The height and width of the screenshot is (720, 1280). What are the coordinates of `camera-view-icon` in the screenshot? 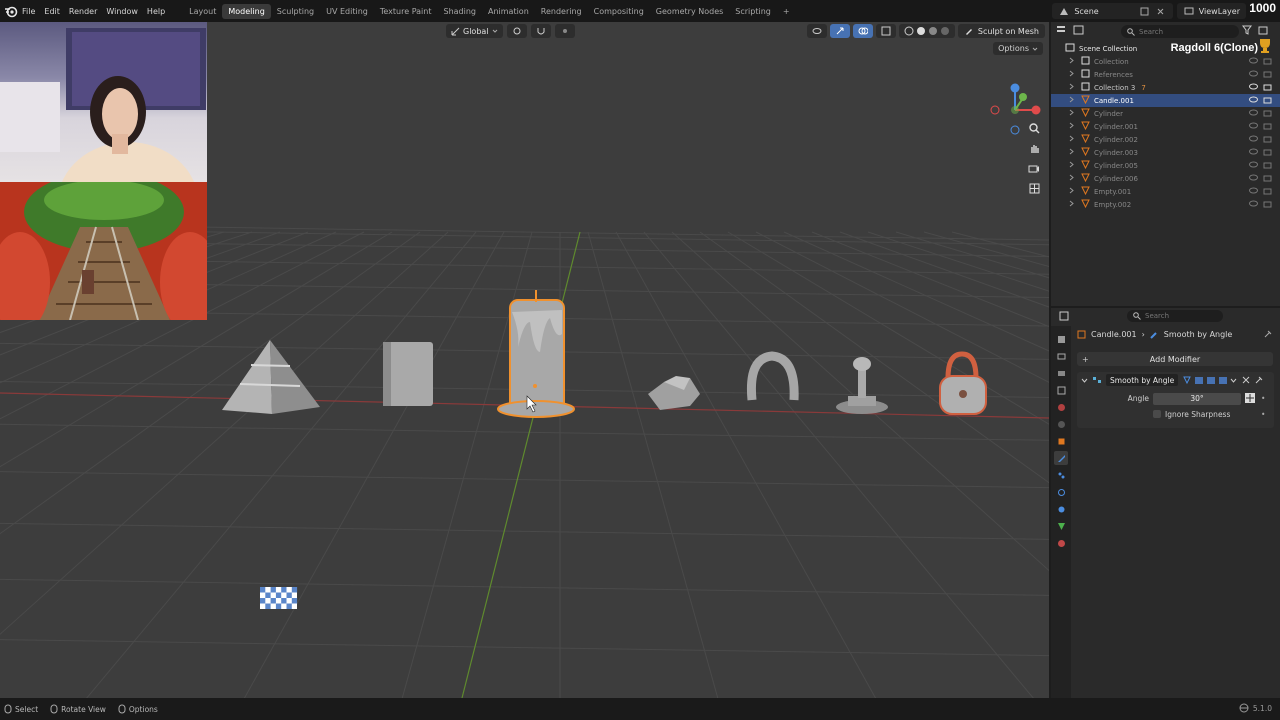 It's located at (1034, 168).